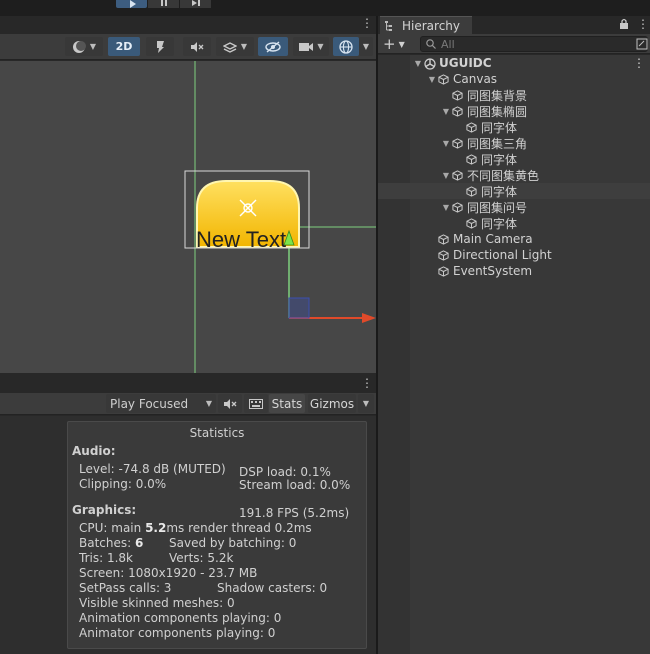 The width and height of the screenshot is (650, 654). Describe the element at coordinates (272, 588) in the screenshot. I see `graphics-shadow-casters: Shadow casters: 0` at that location.